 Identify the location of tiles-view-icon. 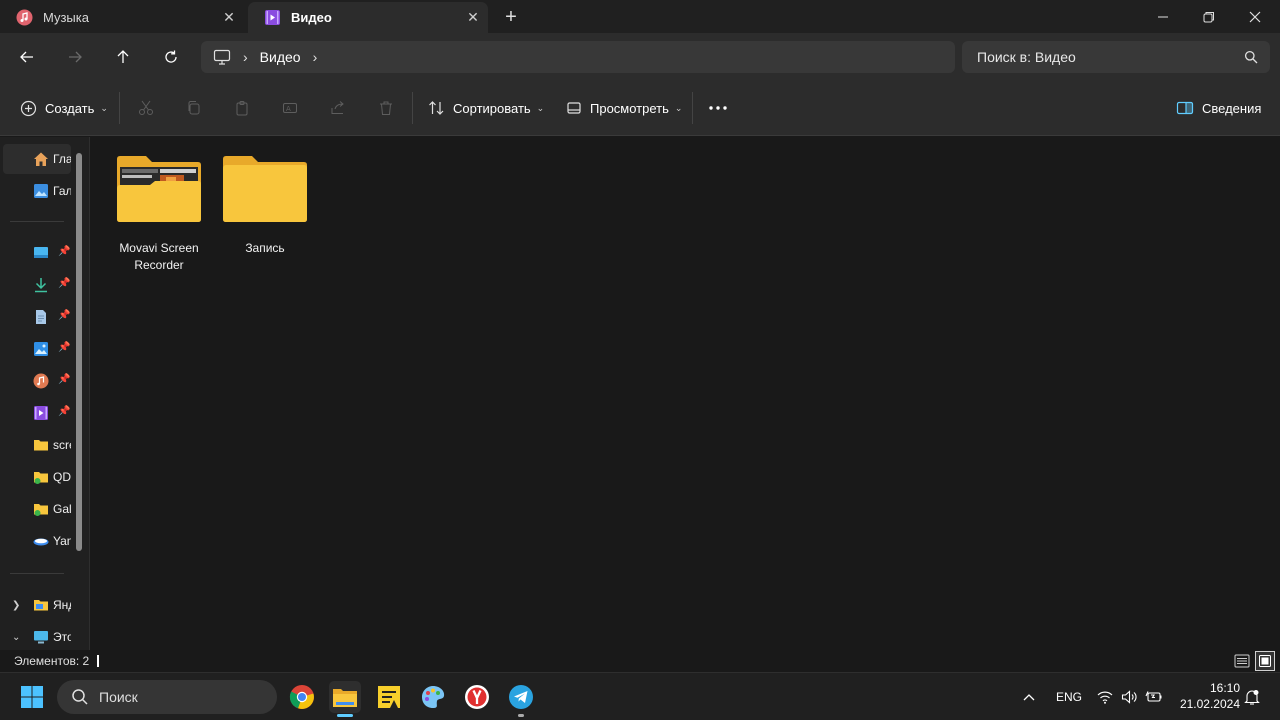
(1265, 661).